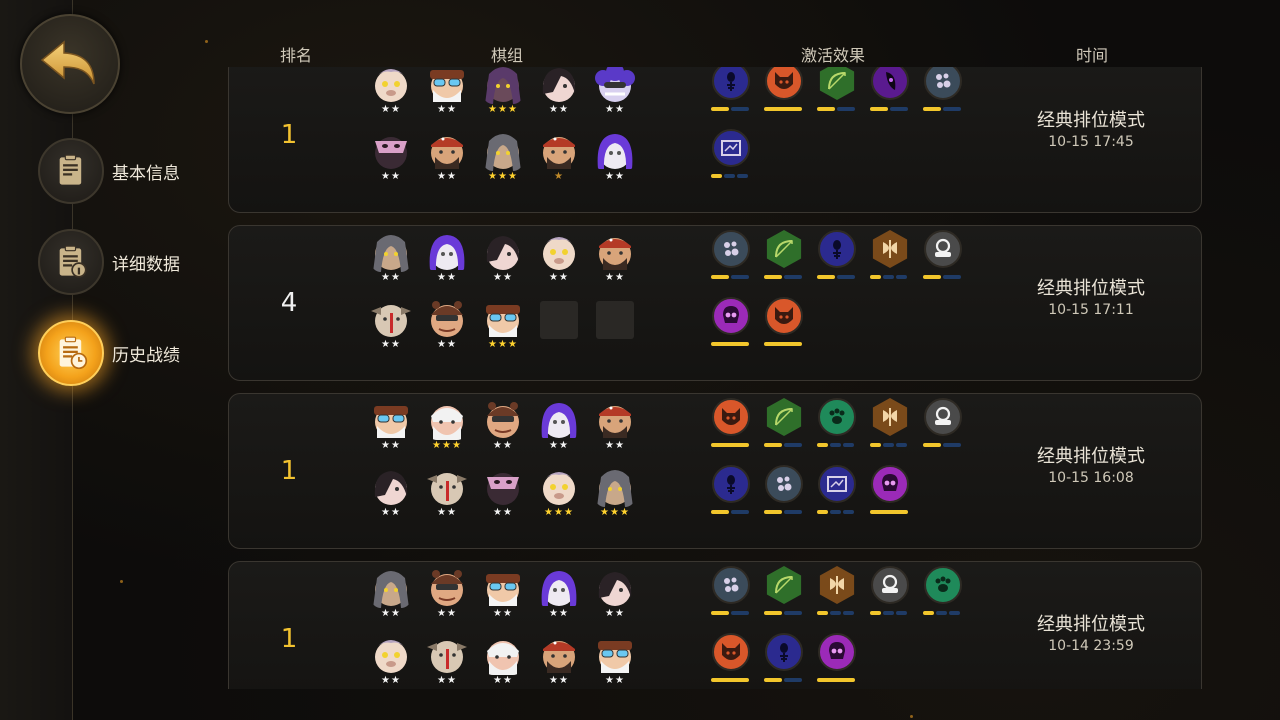 This screenshot has height=720, width=1280. What do you see at coordinates (731, 652) in the screenshot?
I see `demon-icon` at bounding box center [731, 652].